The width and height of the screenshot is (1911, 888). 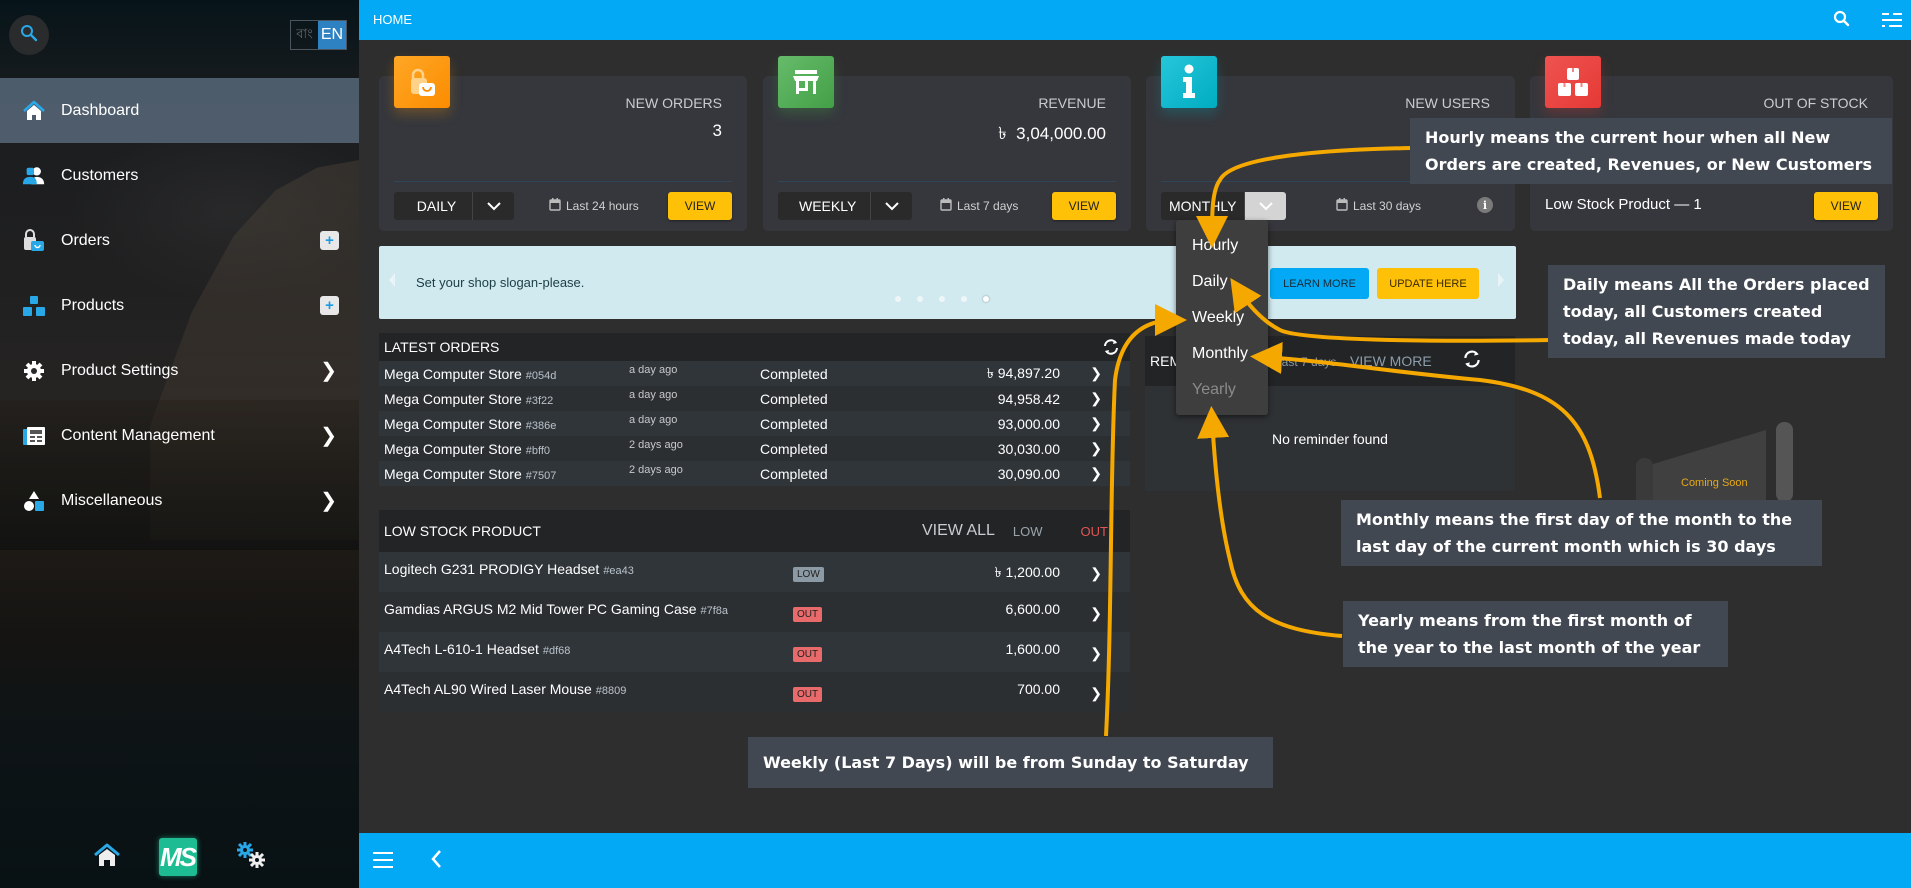 What do you see at coordinates (1391, 361) in the screenshot?
I see `view-more-link: VIEW MORE` at bounding box center [1391, 361].